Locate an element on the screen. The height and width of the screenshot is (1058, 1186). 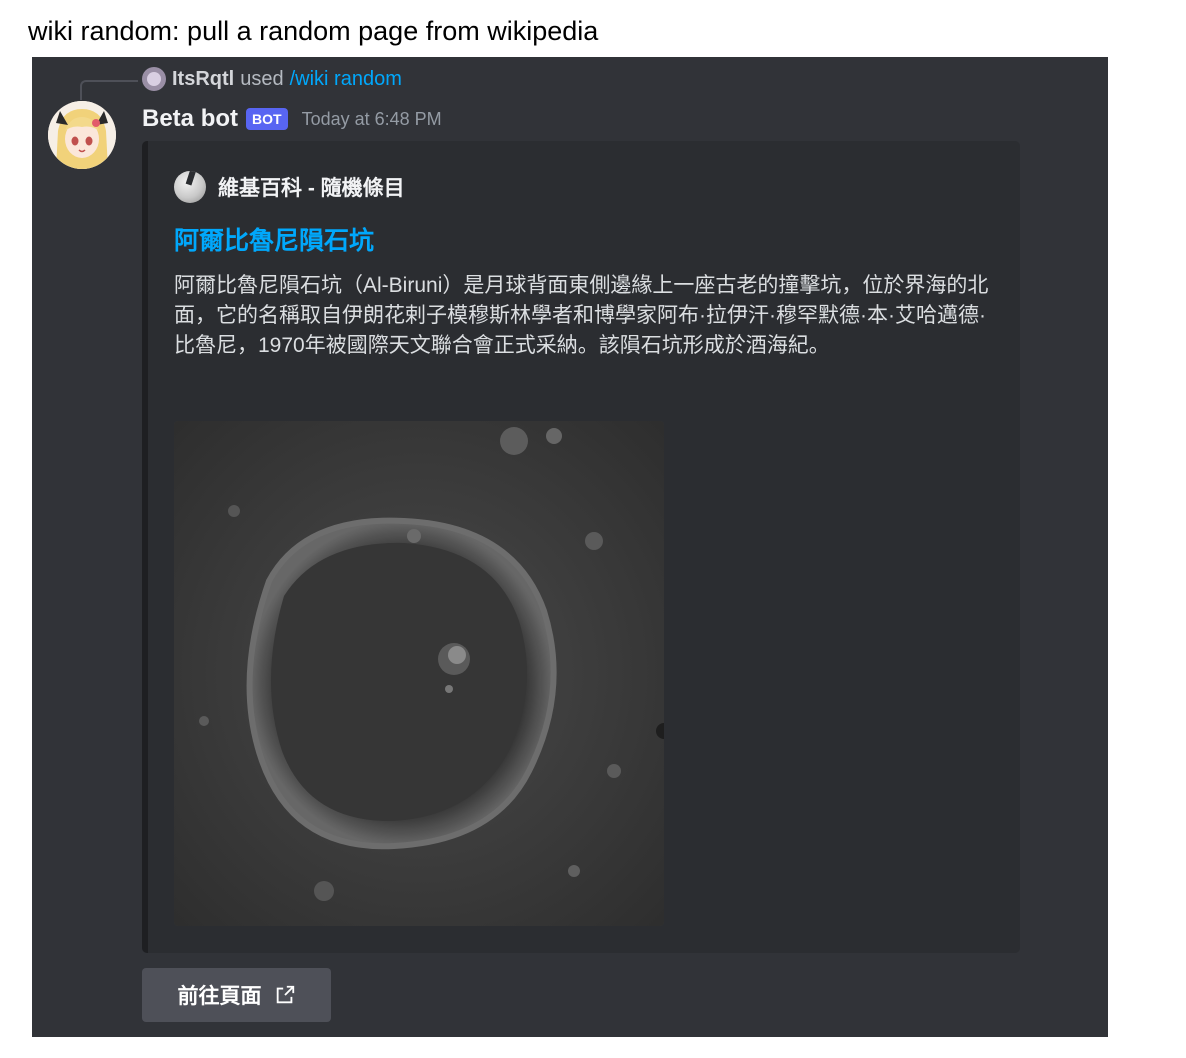
reply-context: ItsRqtl used /wiki random is located at coordinates (272, 79).